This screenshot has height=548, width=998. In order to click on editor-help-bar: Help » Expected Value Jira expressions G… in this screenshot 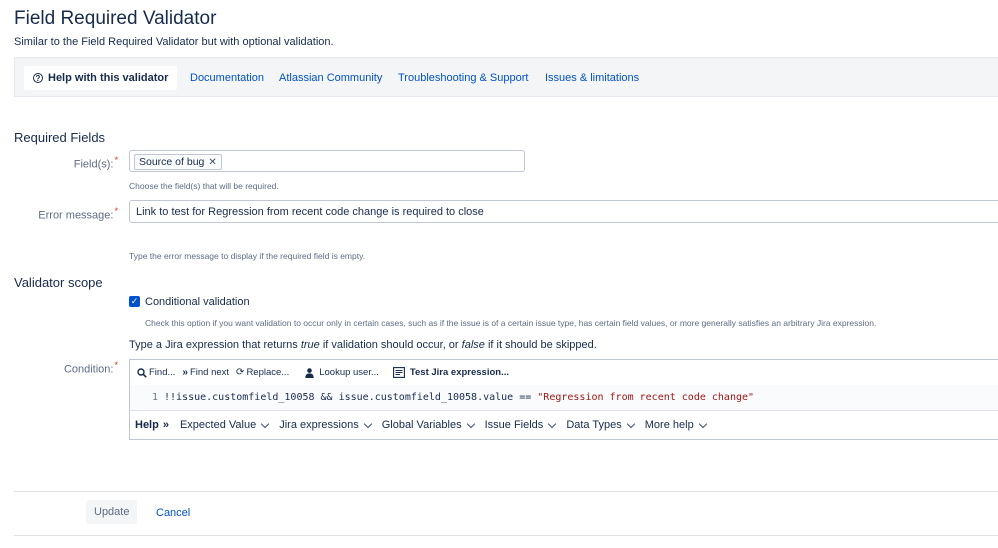, I will do `click(564, 425)`.